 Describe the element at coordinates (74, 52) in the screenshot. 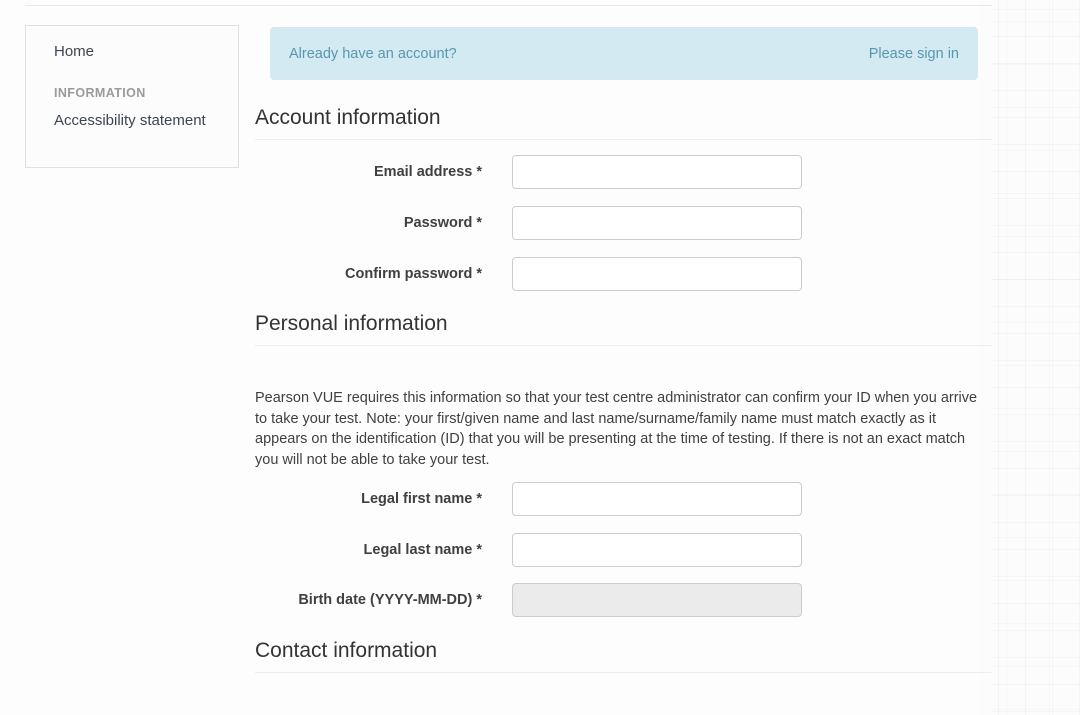

I see `sidebar-item-home: Home` at that location.